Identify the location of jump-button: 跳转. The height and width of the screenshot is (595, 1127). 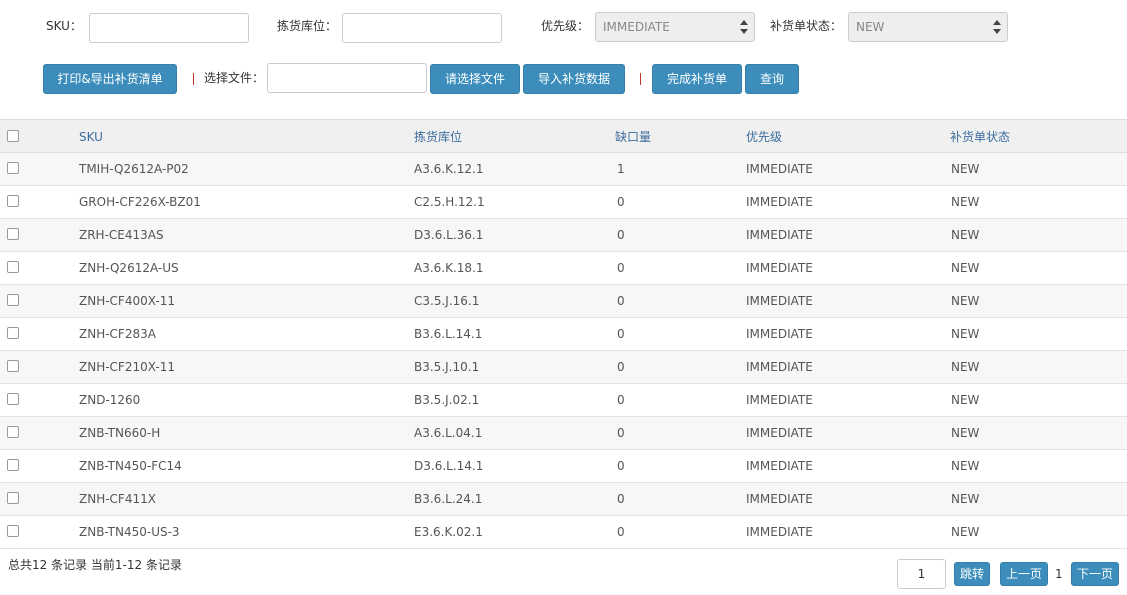
(972, 574).